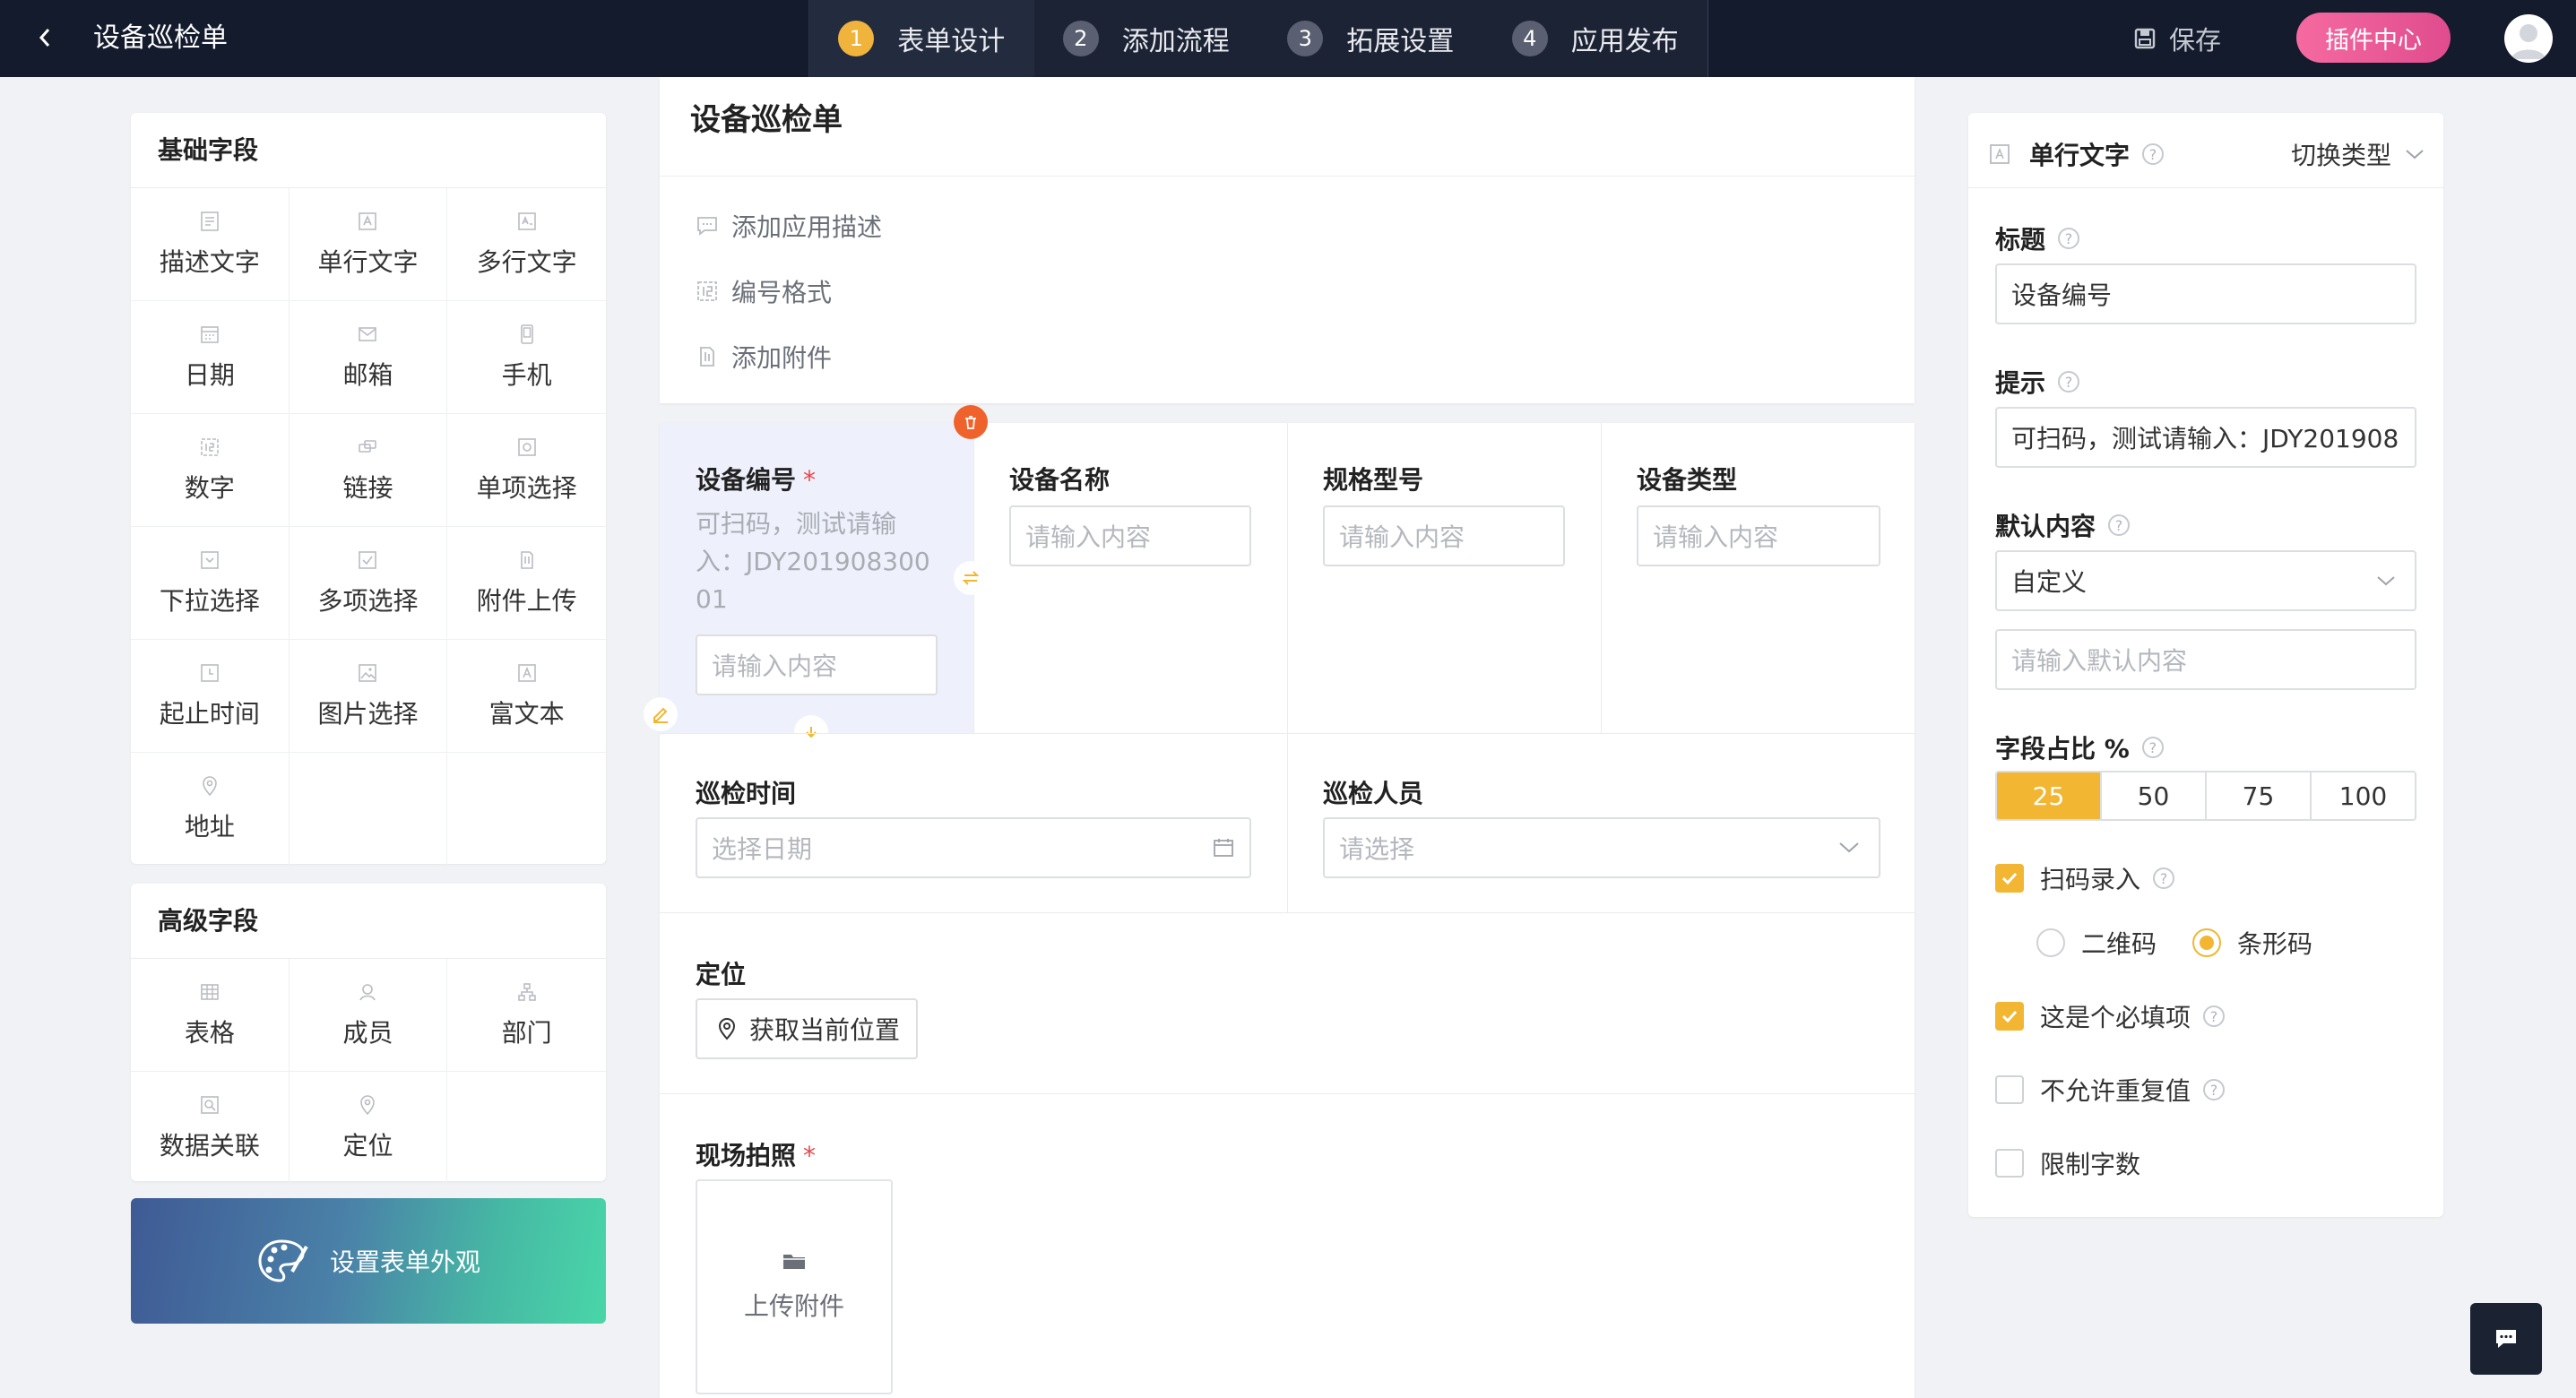 Image resolution: width=2576 pixels, height=1398 pixels. I want to click on field-dropdown: 下拉选择, so click(210, 583).